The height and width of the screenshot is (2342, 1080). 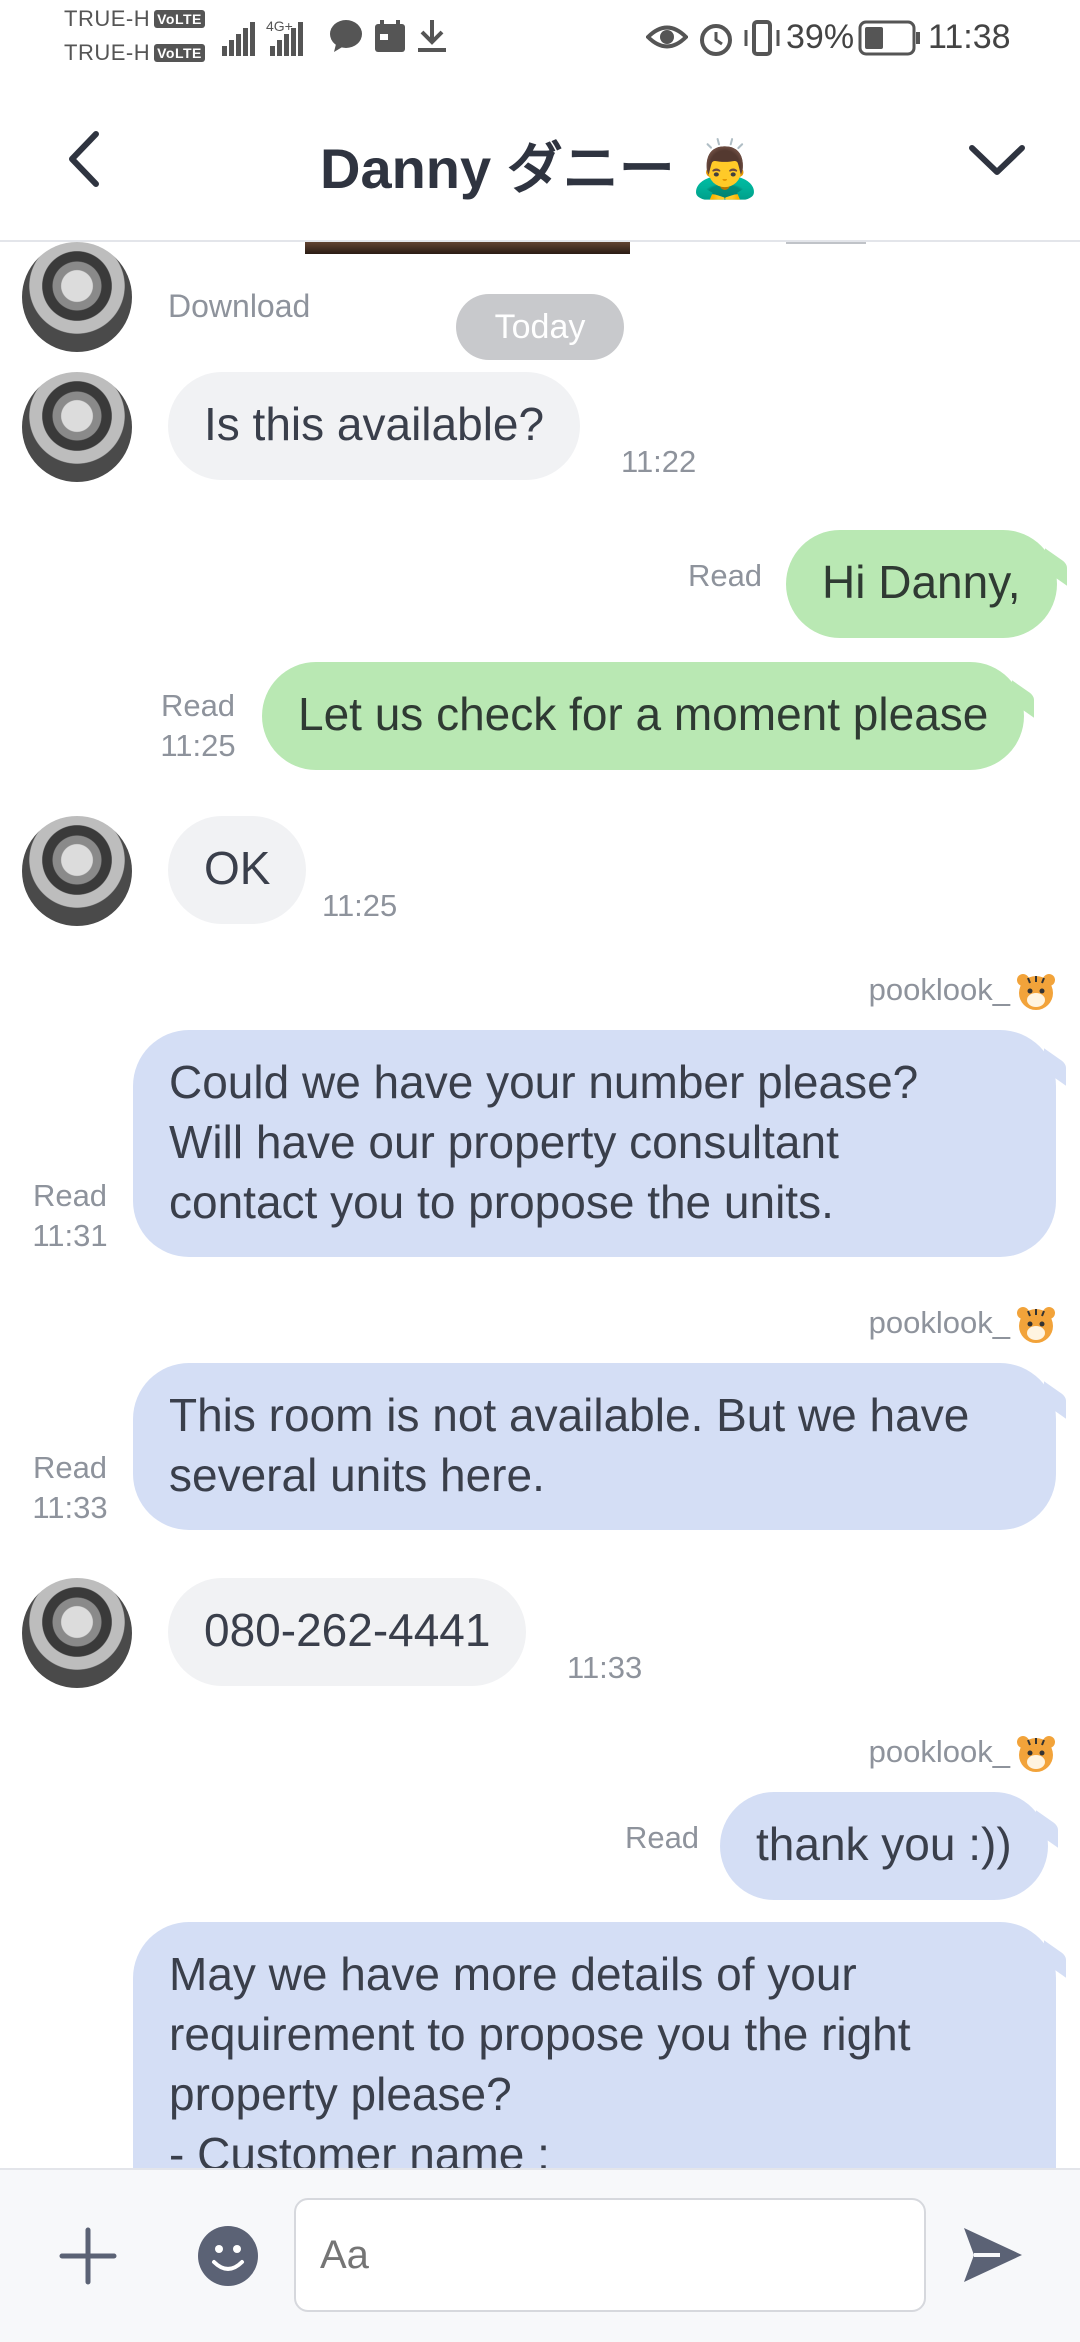 I want to click on chevron-down-icon, so click(x=997, y=159).